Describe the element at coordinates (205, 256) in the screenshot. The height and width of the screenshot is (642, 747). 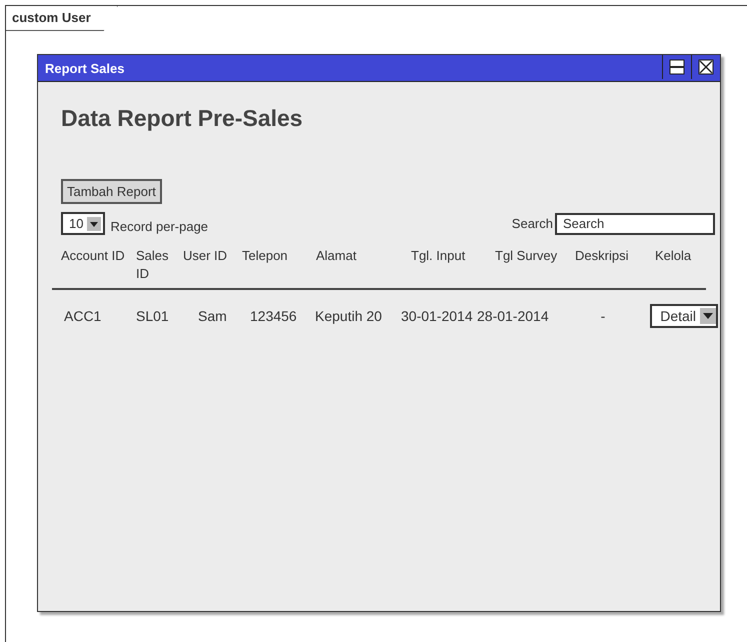
I see `column-header: User ID` at that location.